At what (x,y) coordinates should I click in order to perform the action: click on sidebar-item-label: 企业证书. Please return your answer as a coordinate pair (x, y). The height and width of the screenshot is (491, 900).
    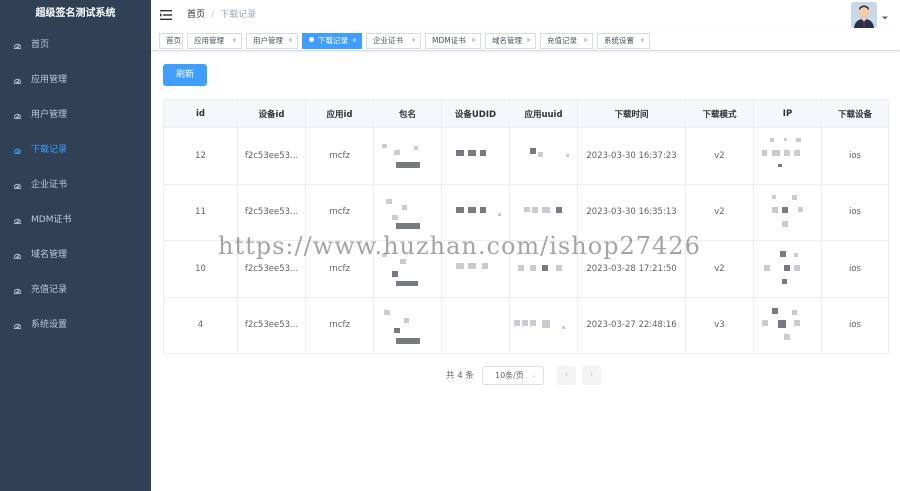
    Looking at the image, I should click on (49, 185).